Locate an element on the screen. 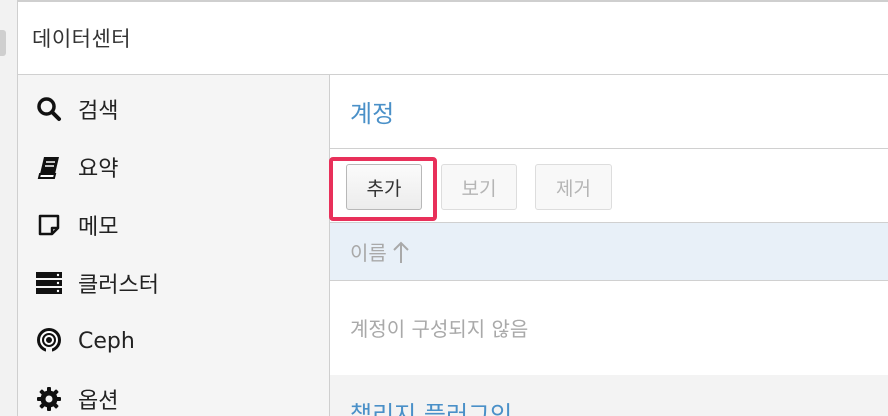 Image resolution: width=888 pixels, height=416 pixels. remove-button: 제거 is located at coordinates (573, 187).